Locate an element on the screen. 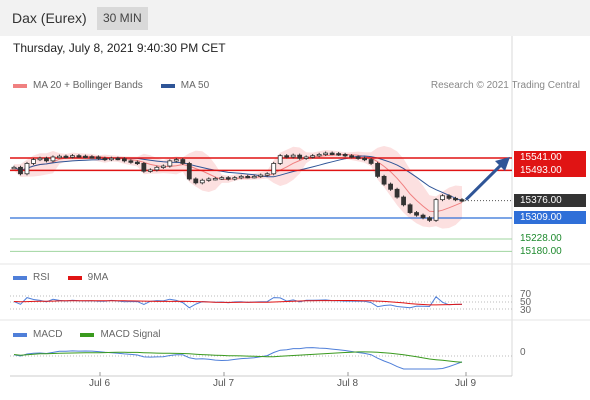 This screenshot has height=400, width=590. macd-signal-swatch is located at coordinates (87, 334).